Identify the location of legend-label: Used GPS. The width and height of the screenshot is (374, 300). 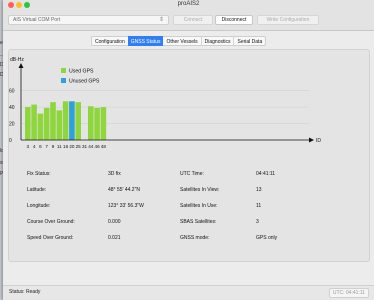
(81, 72).